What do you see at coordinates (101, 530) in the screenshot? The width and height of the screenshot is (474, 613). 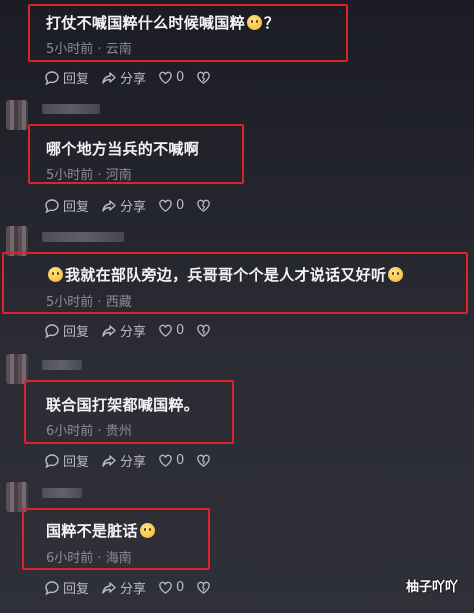 I see `comment-text: 国粹不是脏话` at bounding box center [101, 530].